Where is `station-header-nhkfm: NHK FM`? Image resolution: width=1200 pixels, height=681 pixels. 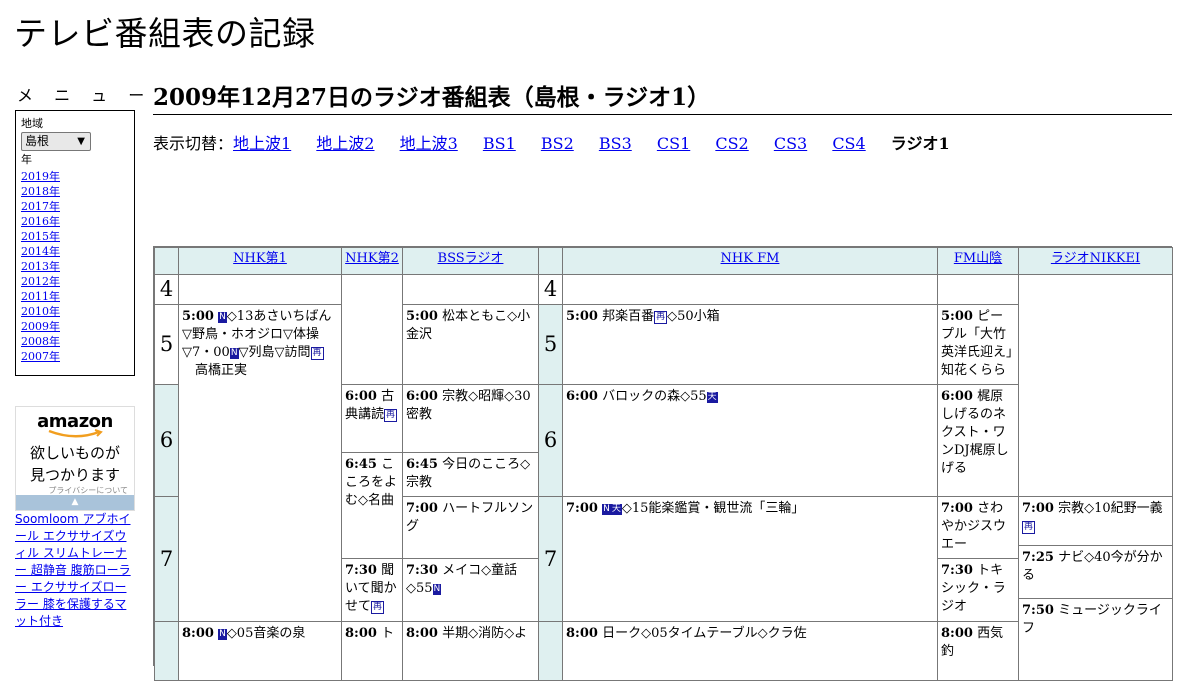 station-header-nhkfm: NHK FM is located at coordinates (750, 261).